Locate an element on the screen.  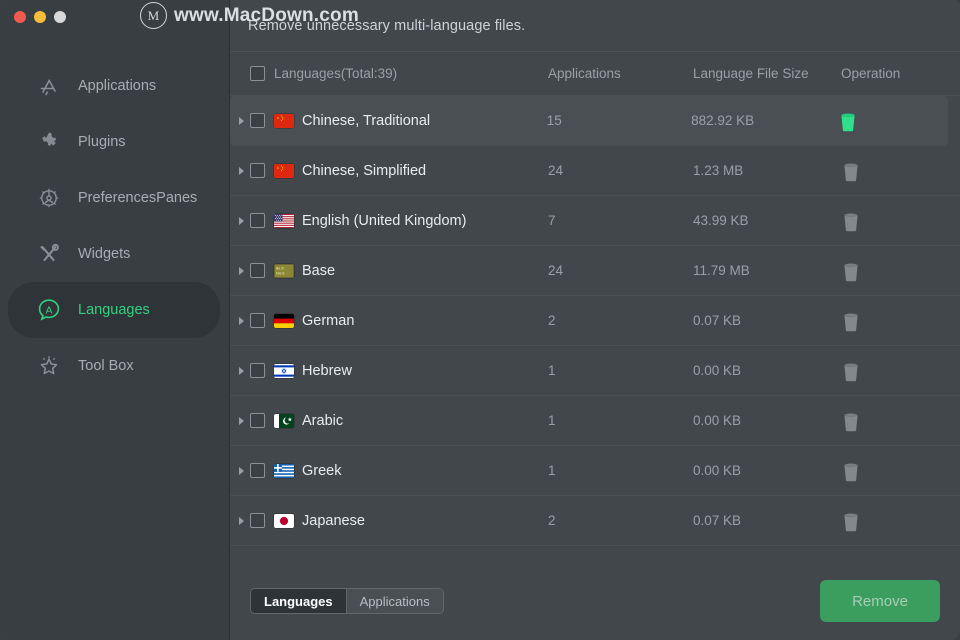
row-name-cell: Chinese, Simplified is located at coordinates (389, 171).